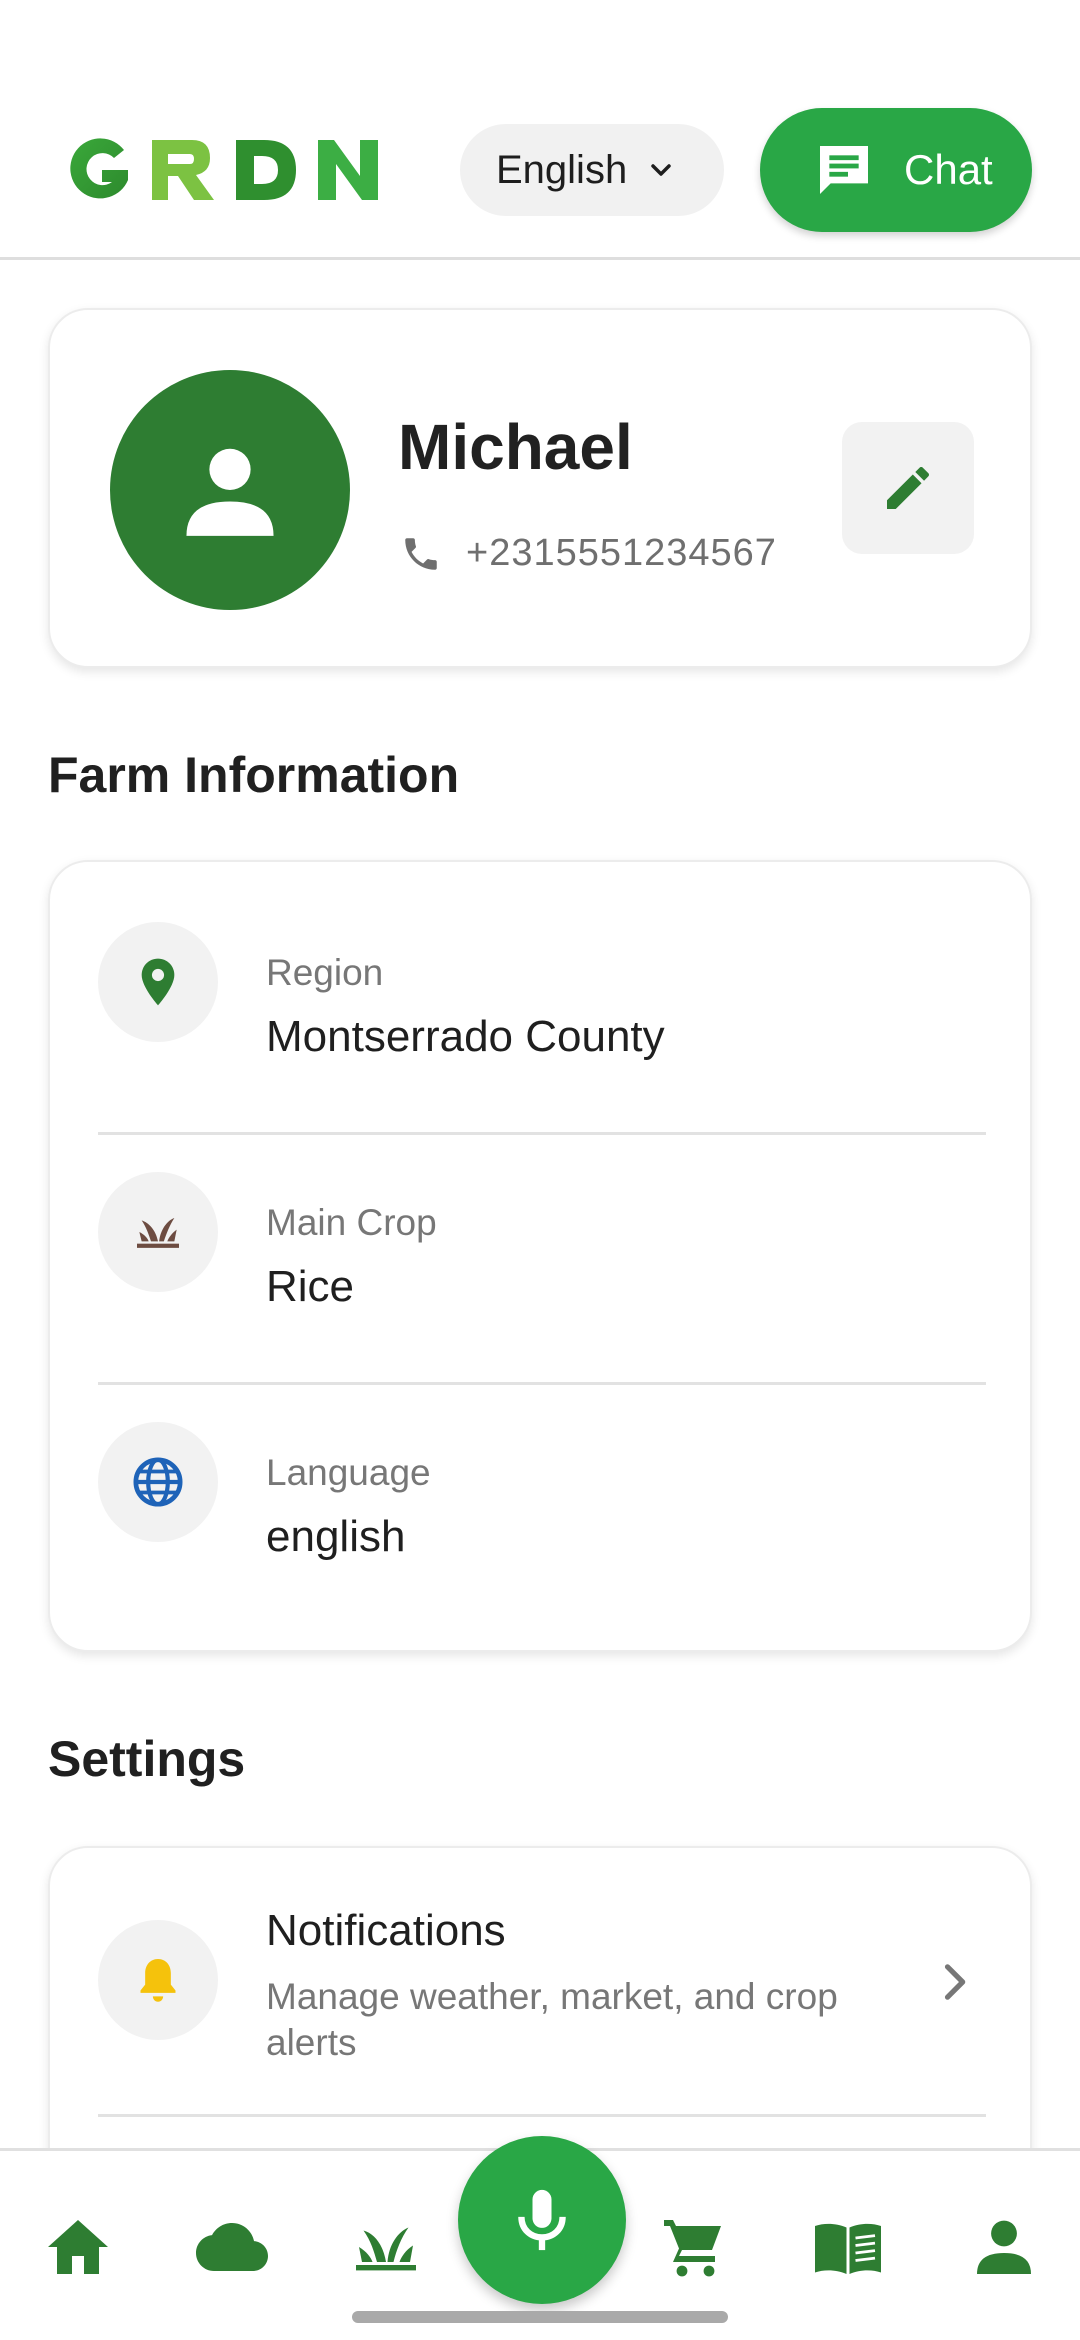  I want to click on farm-info-region-row: Region Montserrado County, so click(542, 982).